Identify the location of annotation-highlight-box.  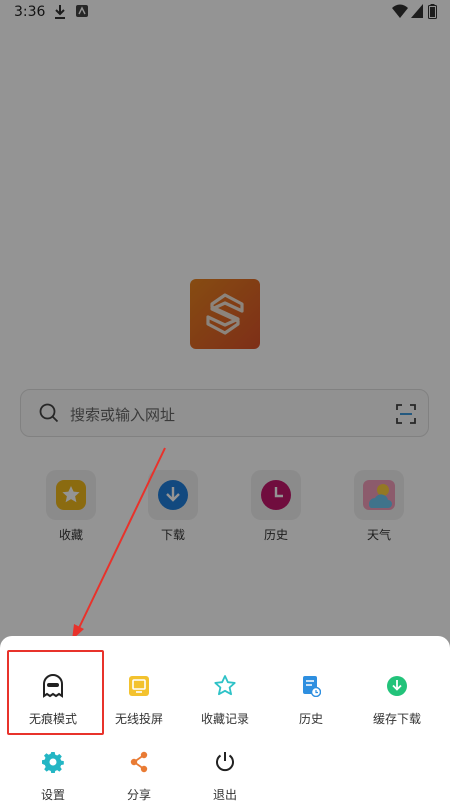
(55, 692).